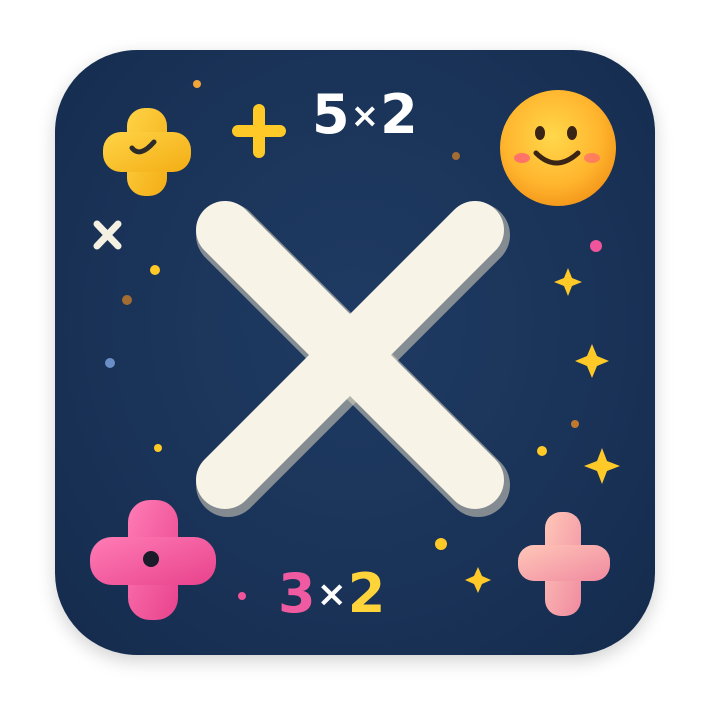  What do you see at coordinates (259, 131) in the screenshot?
I see `yellow-plus-icon` at bounding box center [259, 131].